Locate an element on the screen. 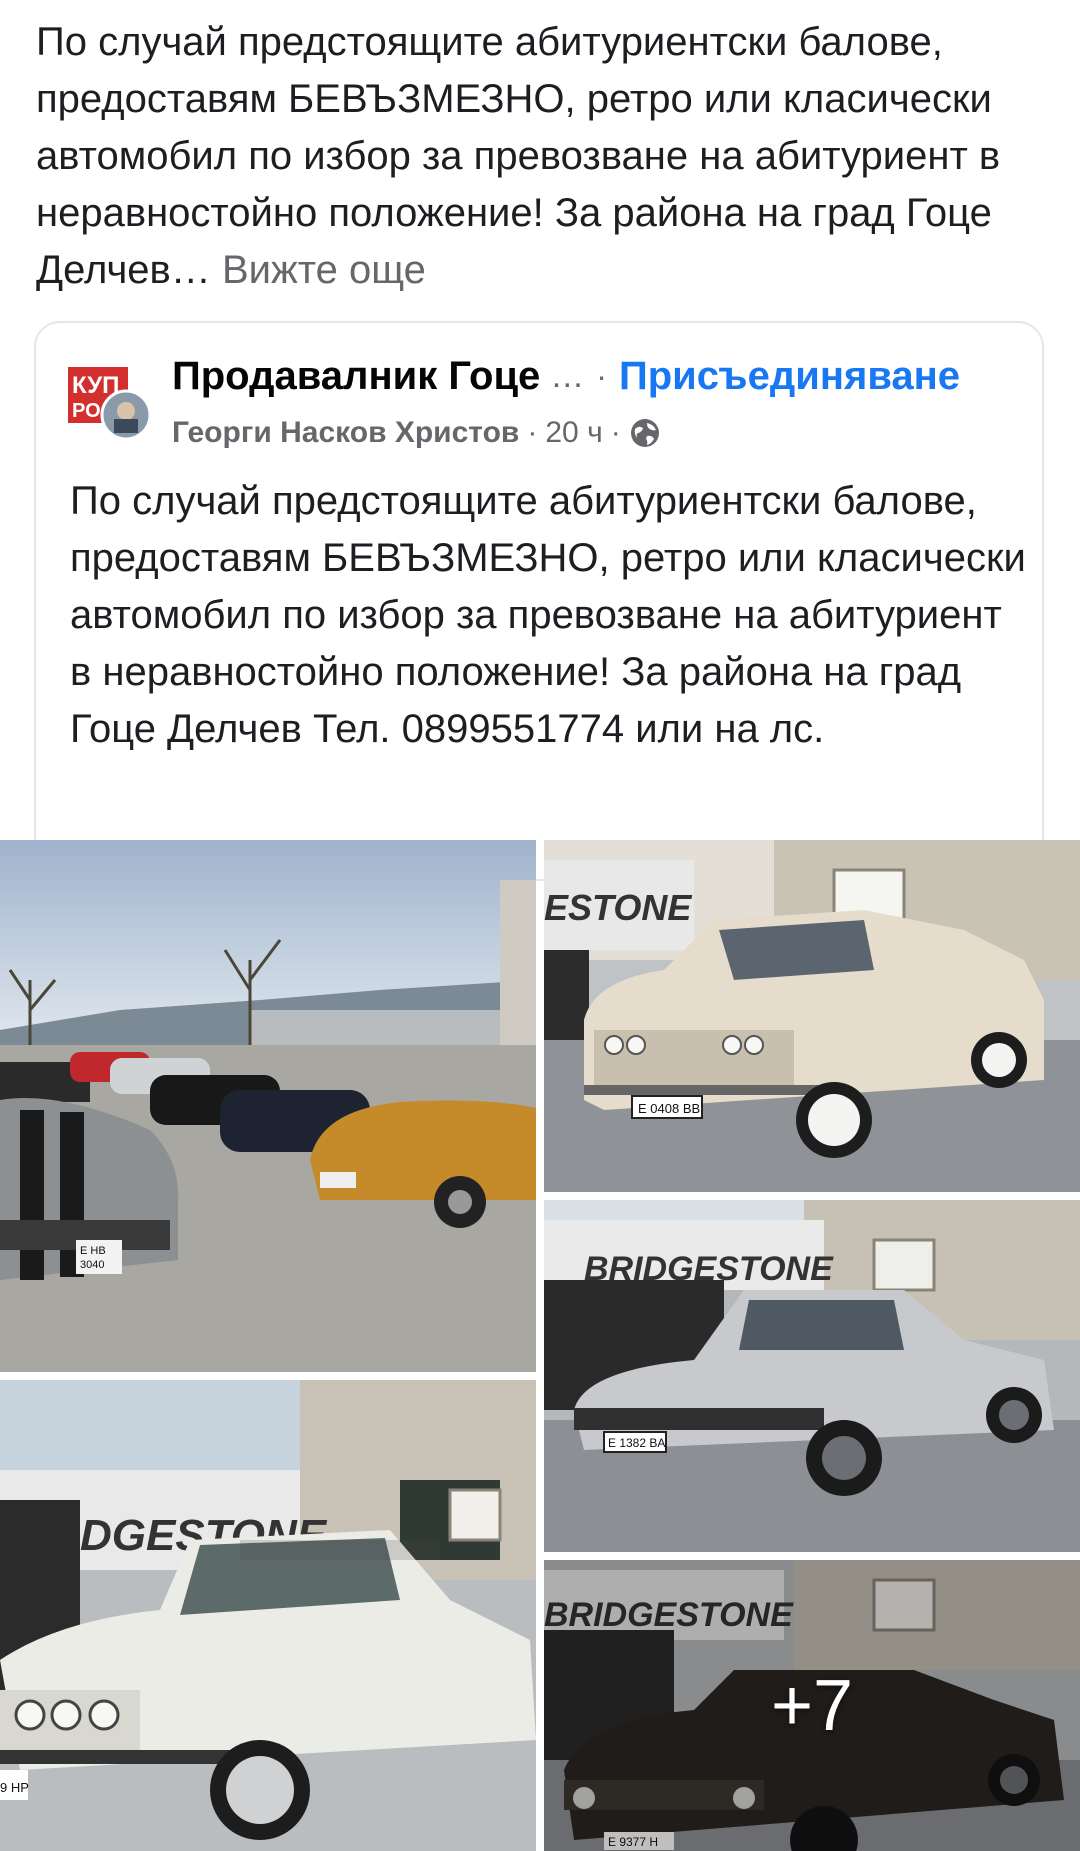  author-name: Георги Насков Христов is located at coordinates (345, 433).